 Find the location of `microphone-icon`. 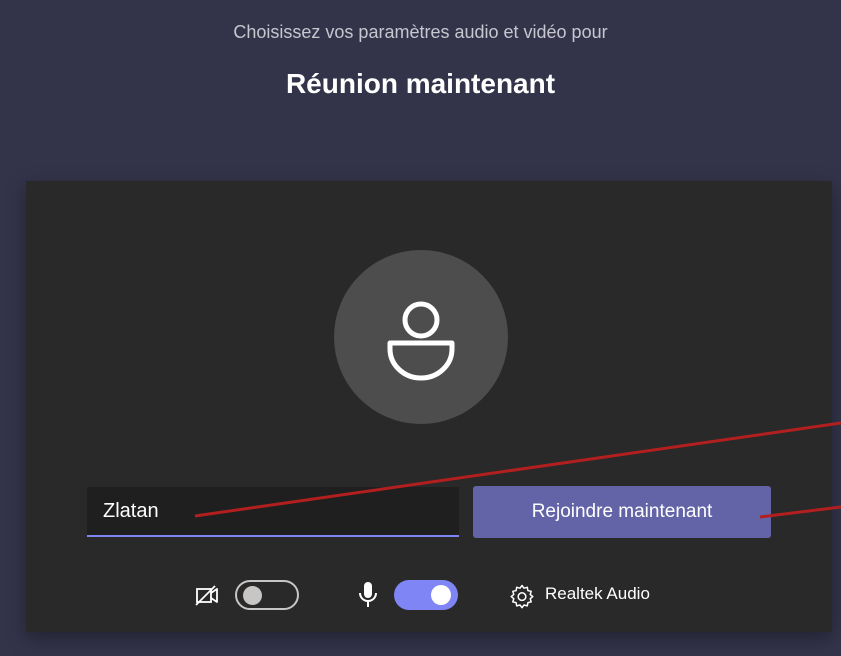

microphone-icon is located at coordinates (368, 594).